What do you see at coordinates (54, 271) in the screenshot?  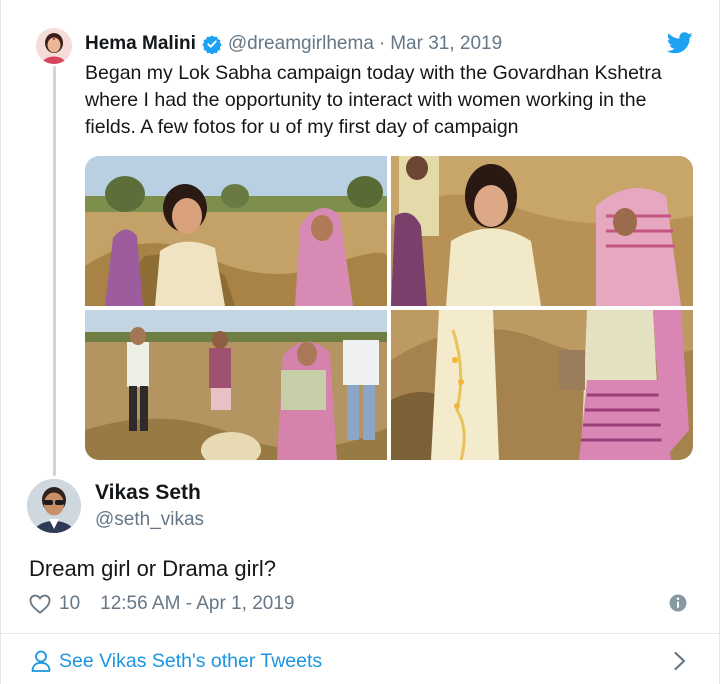 I see `thread-connector-line` at bounding box center [54, 271].